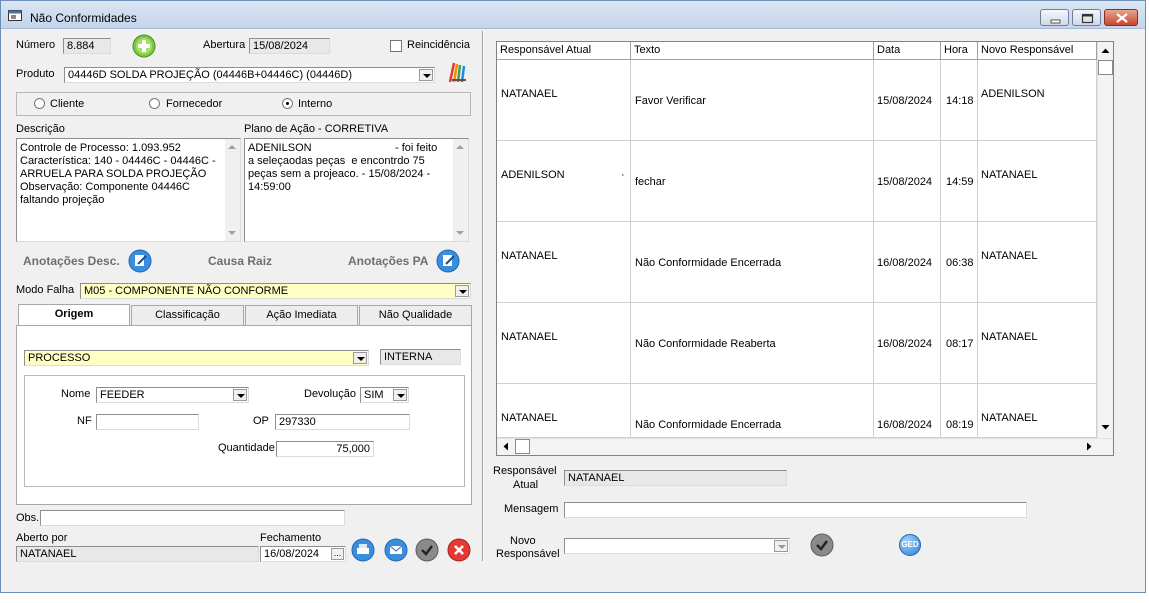 Image resolution: width=1149 pixels, height=603 pixels. I want to click on descricao-scrollbar, so click(232, 190).